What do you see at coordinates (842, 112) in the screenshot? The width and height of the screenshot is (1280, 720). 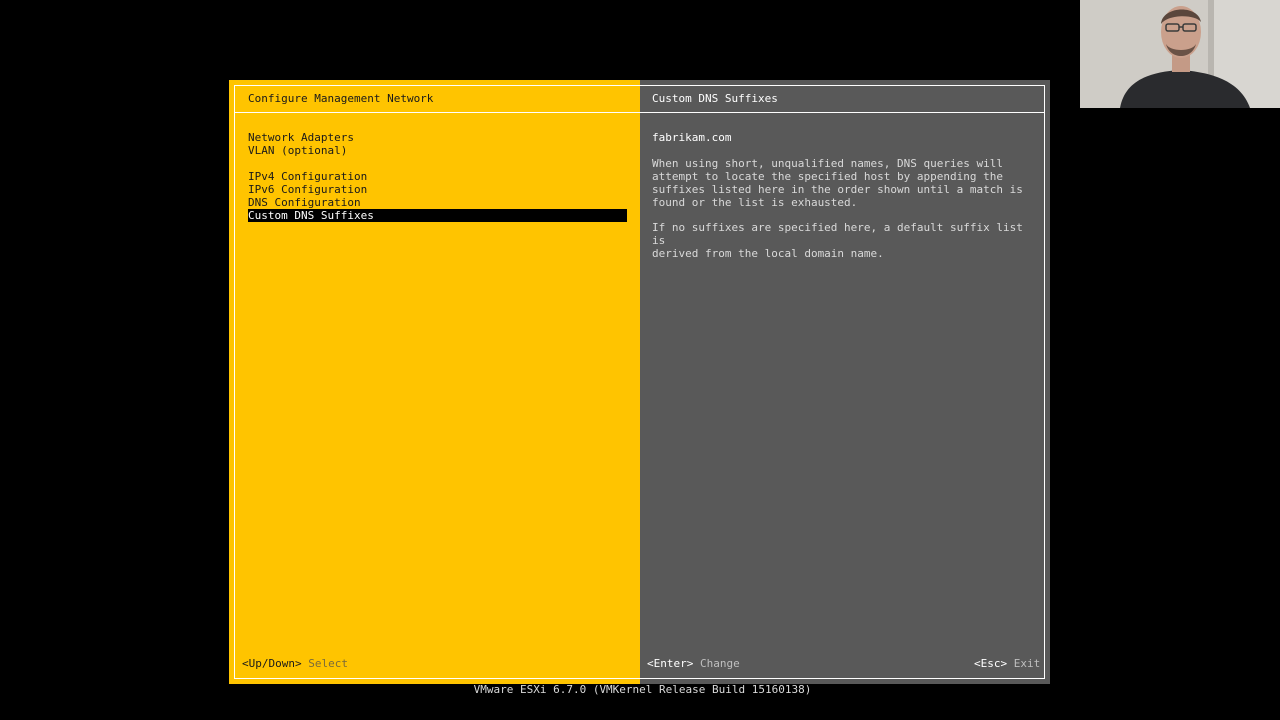 I see `right-title-divider` at bounding box center [842, 112].